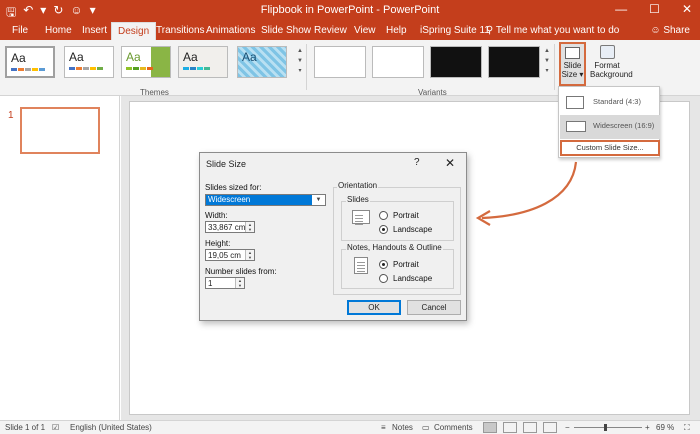 The width and height of the screenshot is (700, 434). I want to click on slide-size-button: Slide Size ▾, so click(572, 64).